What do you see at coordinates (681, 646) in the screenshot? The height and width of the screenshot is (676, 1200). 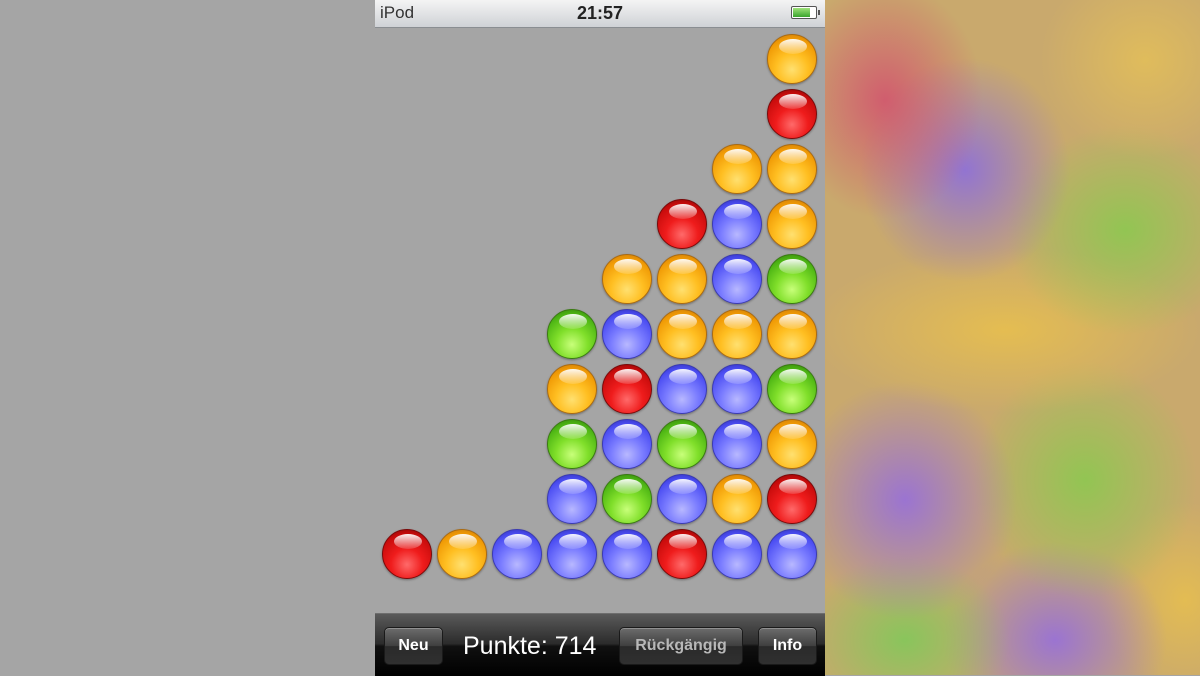 I see `undo-button: Rückgängig` at bounding box center [681, 646].